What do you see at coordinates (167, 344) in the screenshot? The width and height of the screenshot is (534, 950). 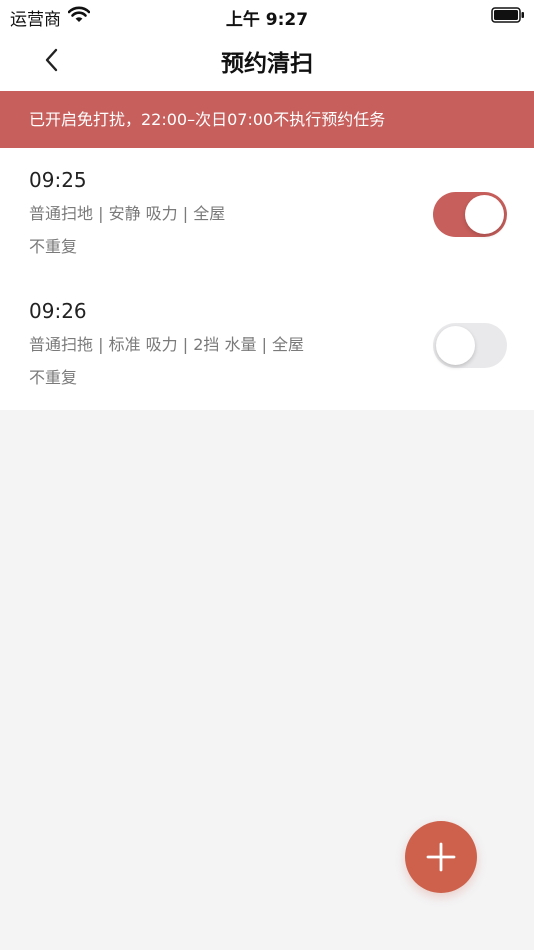 I see `schedule-detail: 普通扫拖 | 标准 吸力 | 2挡 水量 | 全屋` at bounding box center [167, 344].